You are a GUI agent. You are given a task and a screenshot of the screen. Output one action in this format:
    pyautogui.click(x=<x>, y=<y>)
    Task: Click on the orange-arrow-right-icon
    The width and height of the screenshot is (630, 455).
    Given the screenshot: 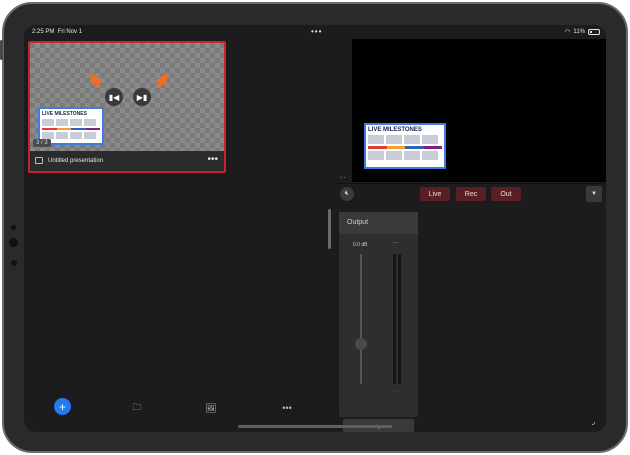 What is the action you would take?
    pyautogui.click(x=161, y=79)
    